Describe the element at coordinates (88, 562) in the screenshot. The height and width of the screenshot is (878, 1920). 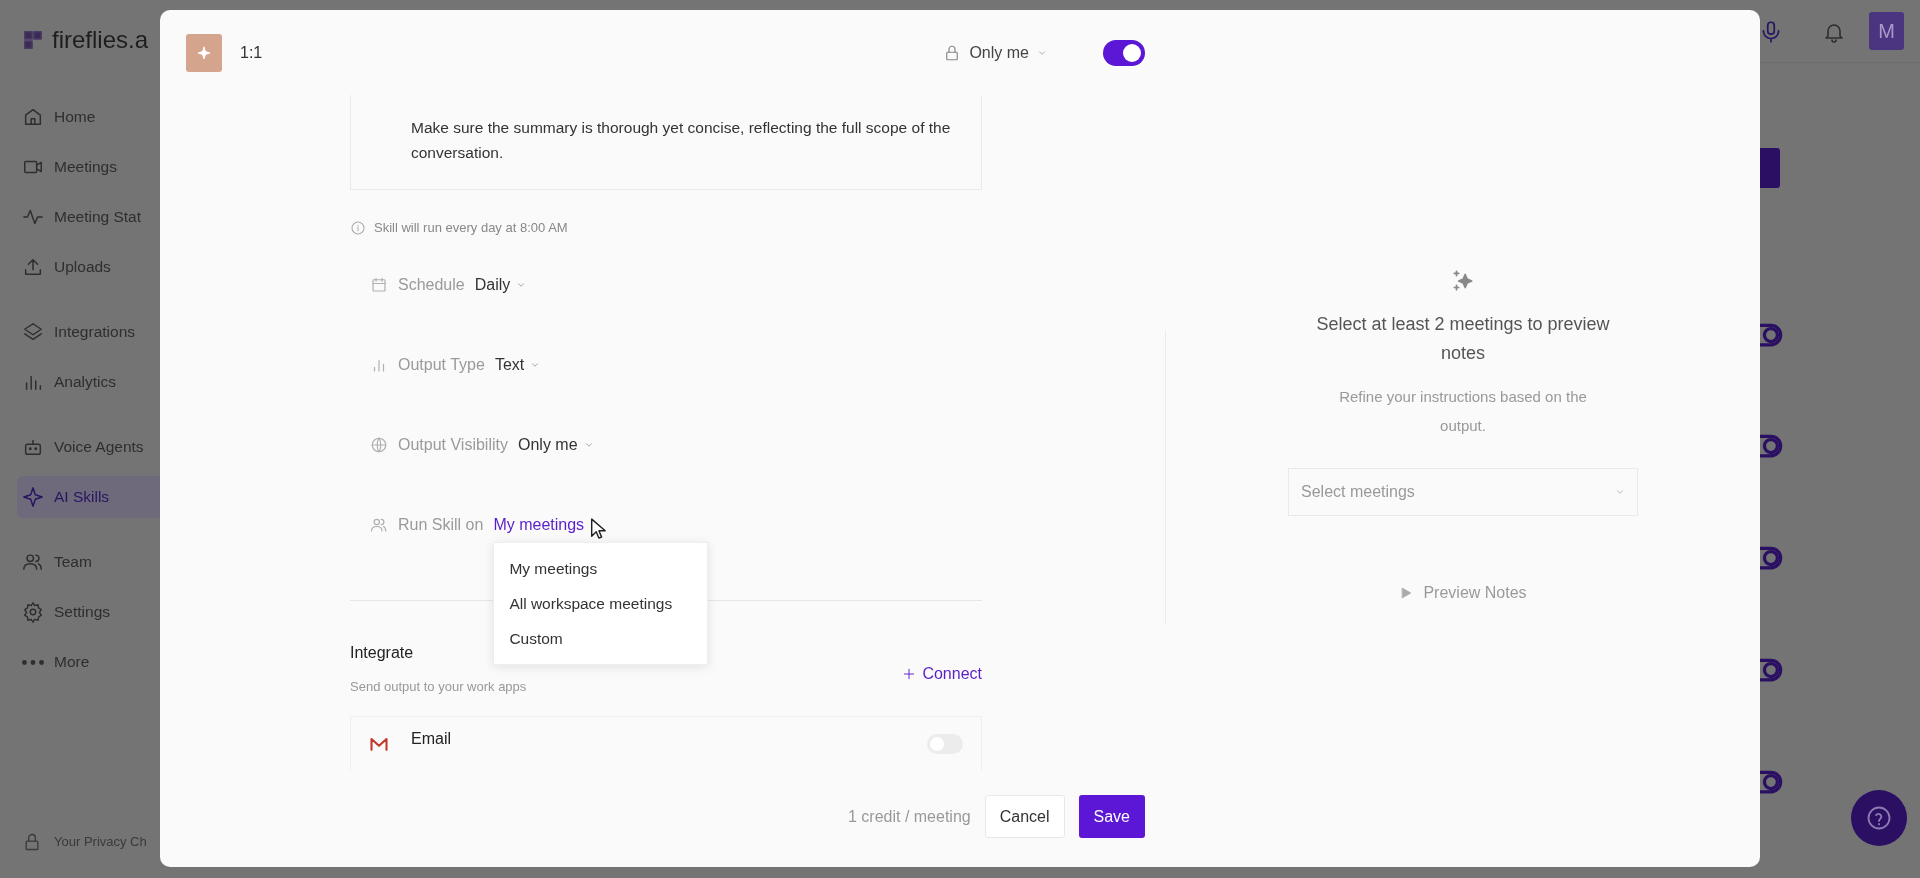
I see `sidebar-item: Team` at that location.